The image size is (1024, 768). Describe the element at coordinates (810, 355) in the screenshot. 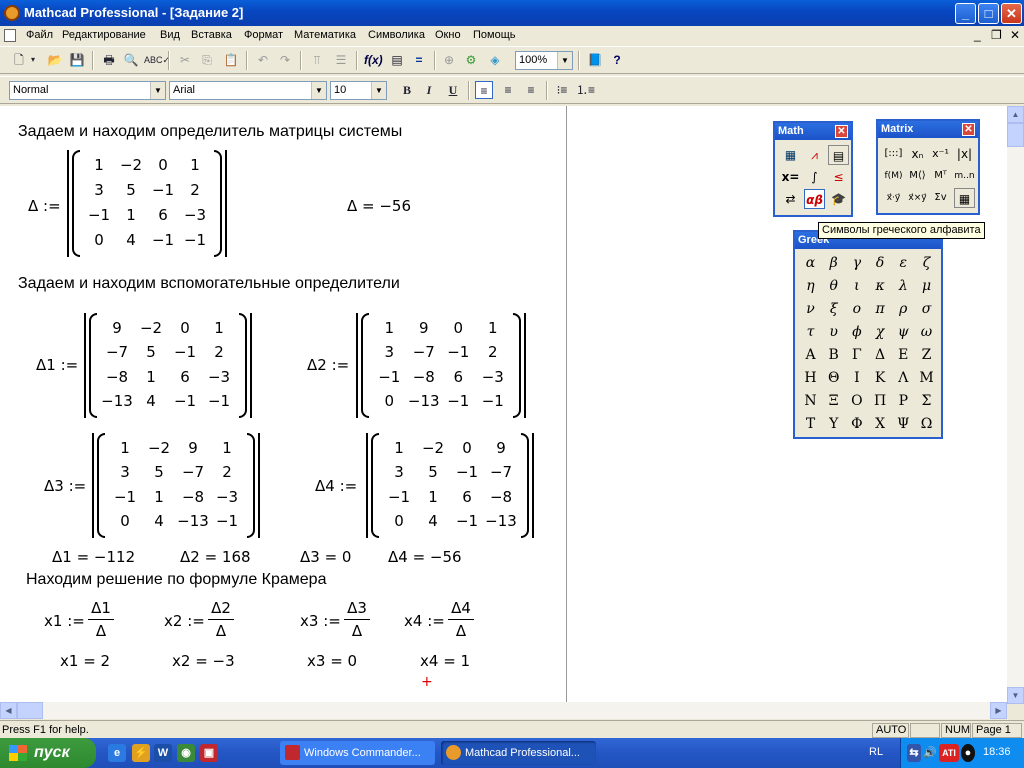

I see `greek-letter-button: Α` at that location.